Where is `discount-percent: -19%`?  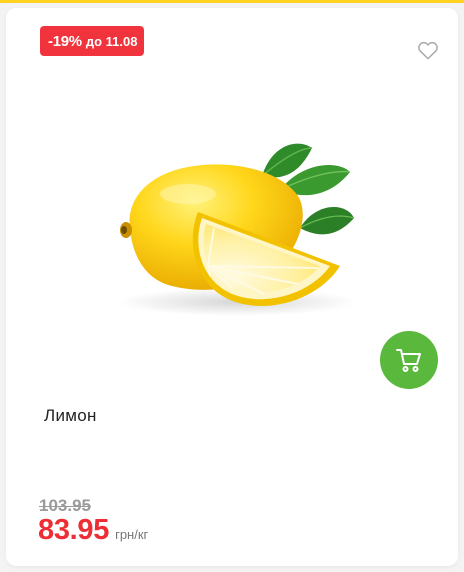
discount-percent: -19% is located at coordinates (65, 41).